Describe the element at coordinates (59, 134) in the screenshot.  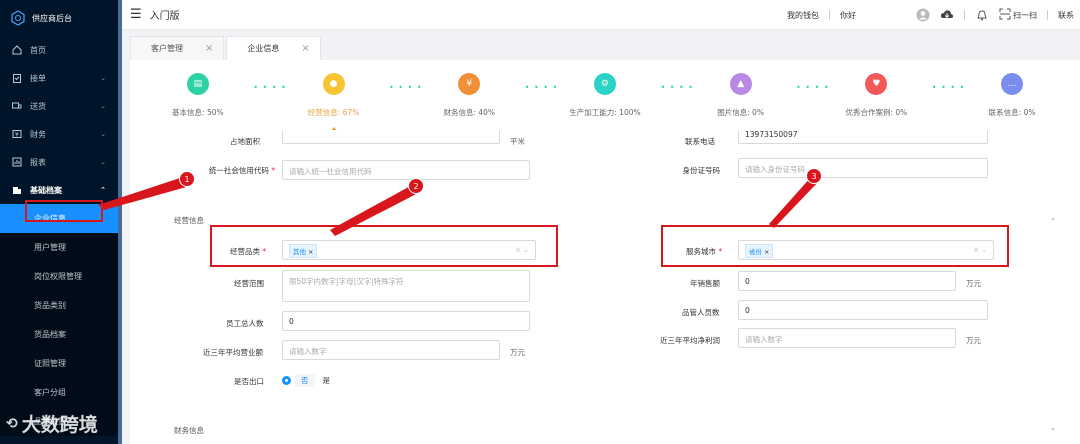
I see `sidebar-item-finance: ¥ 财务 ⌄` at that location.